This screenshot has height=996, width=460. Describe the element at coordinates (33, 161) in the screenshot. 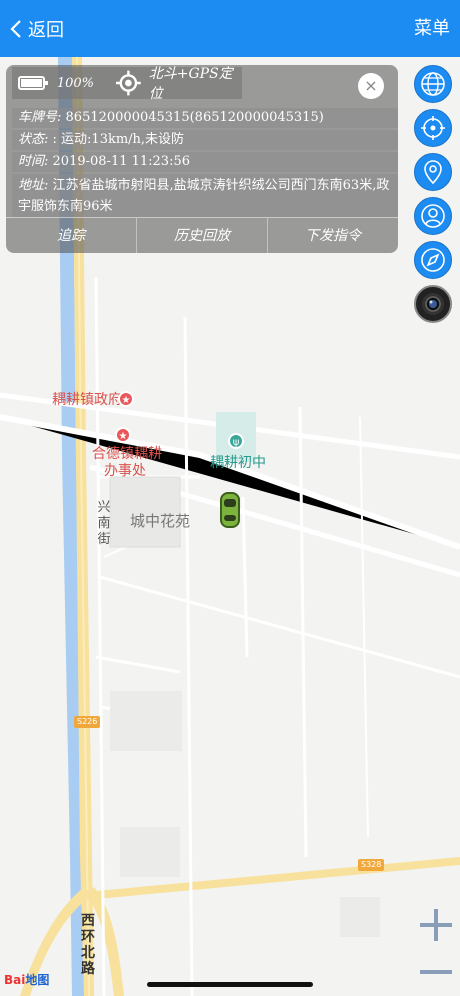

I see `time-key: 时间:` at that location.